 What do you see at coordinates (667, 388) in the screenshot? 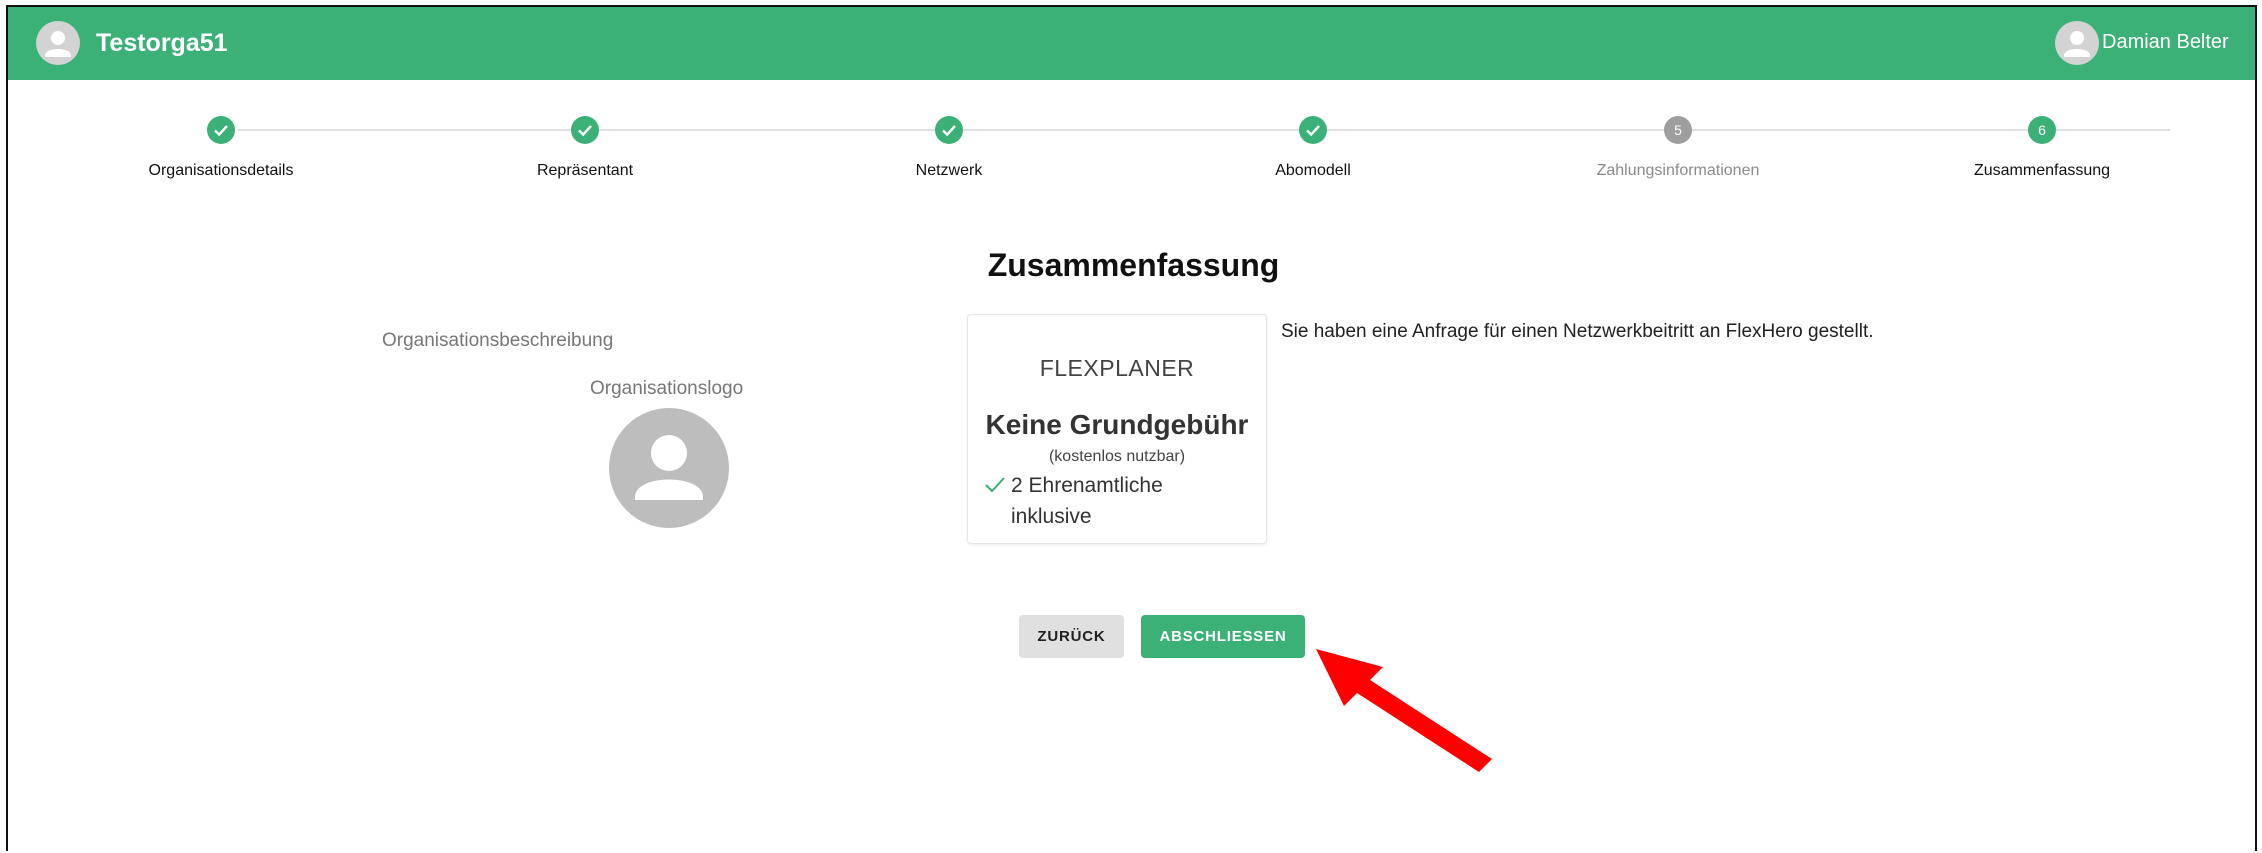
I see `org-logo-label: Organisationslogo` at bounding box center [667, 388].